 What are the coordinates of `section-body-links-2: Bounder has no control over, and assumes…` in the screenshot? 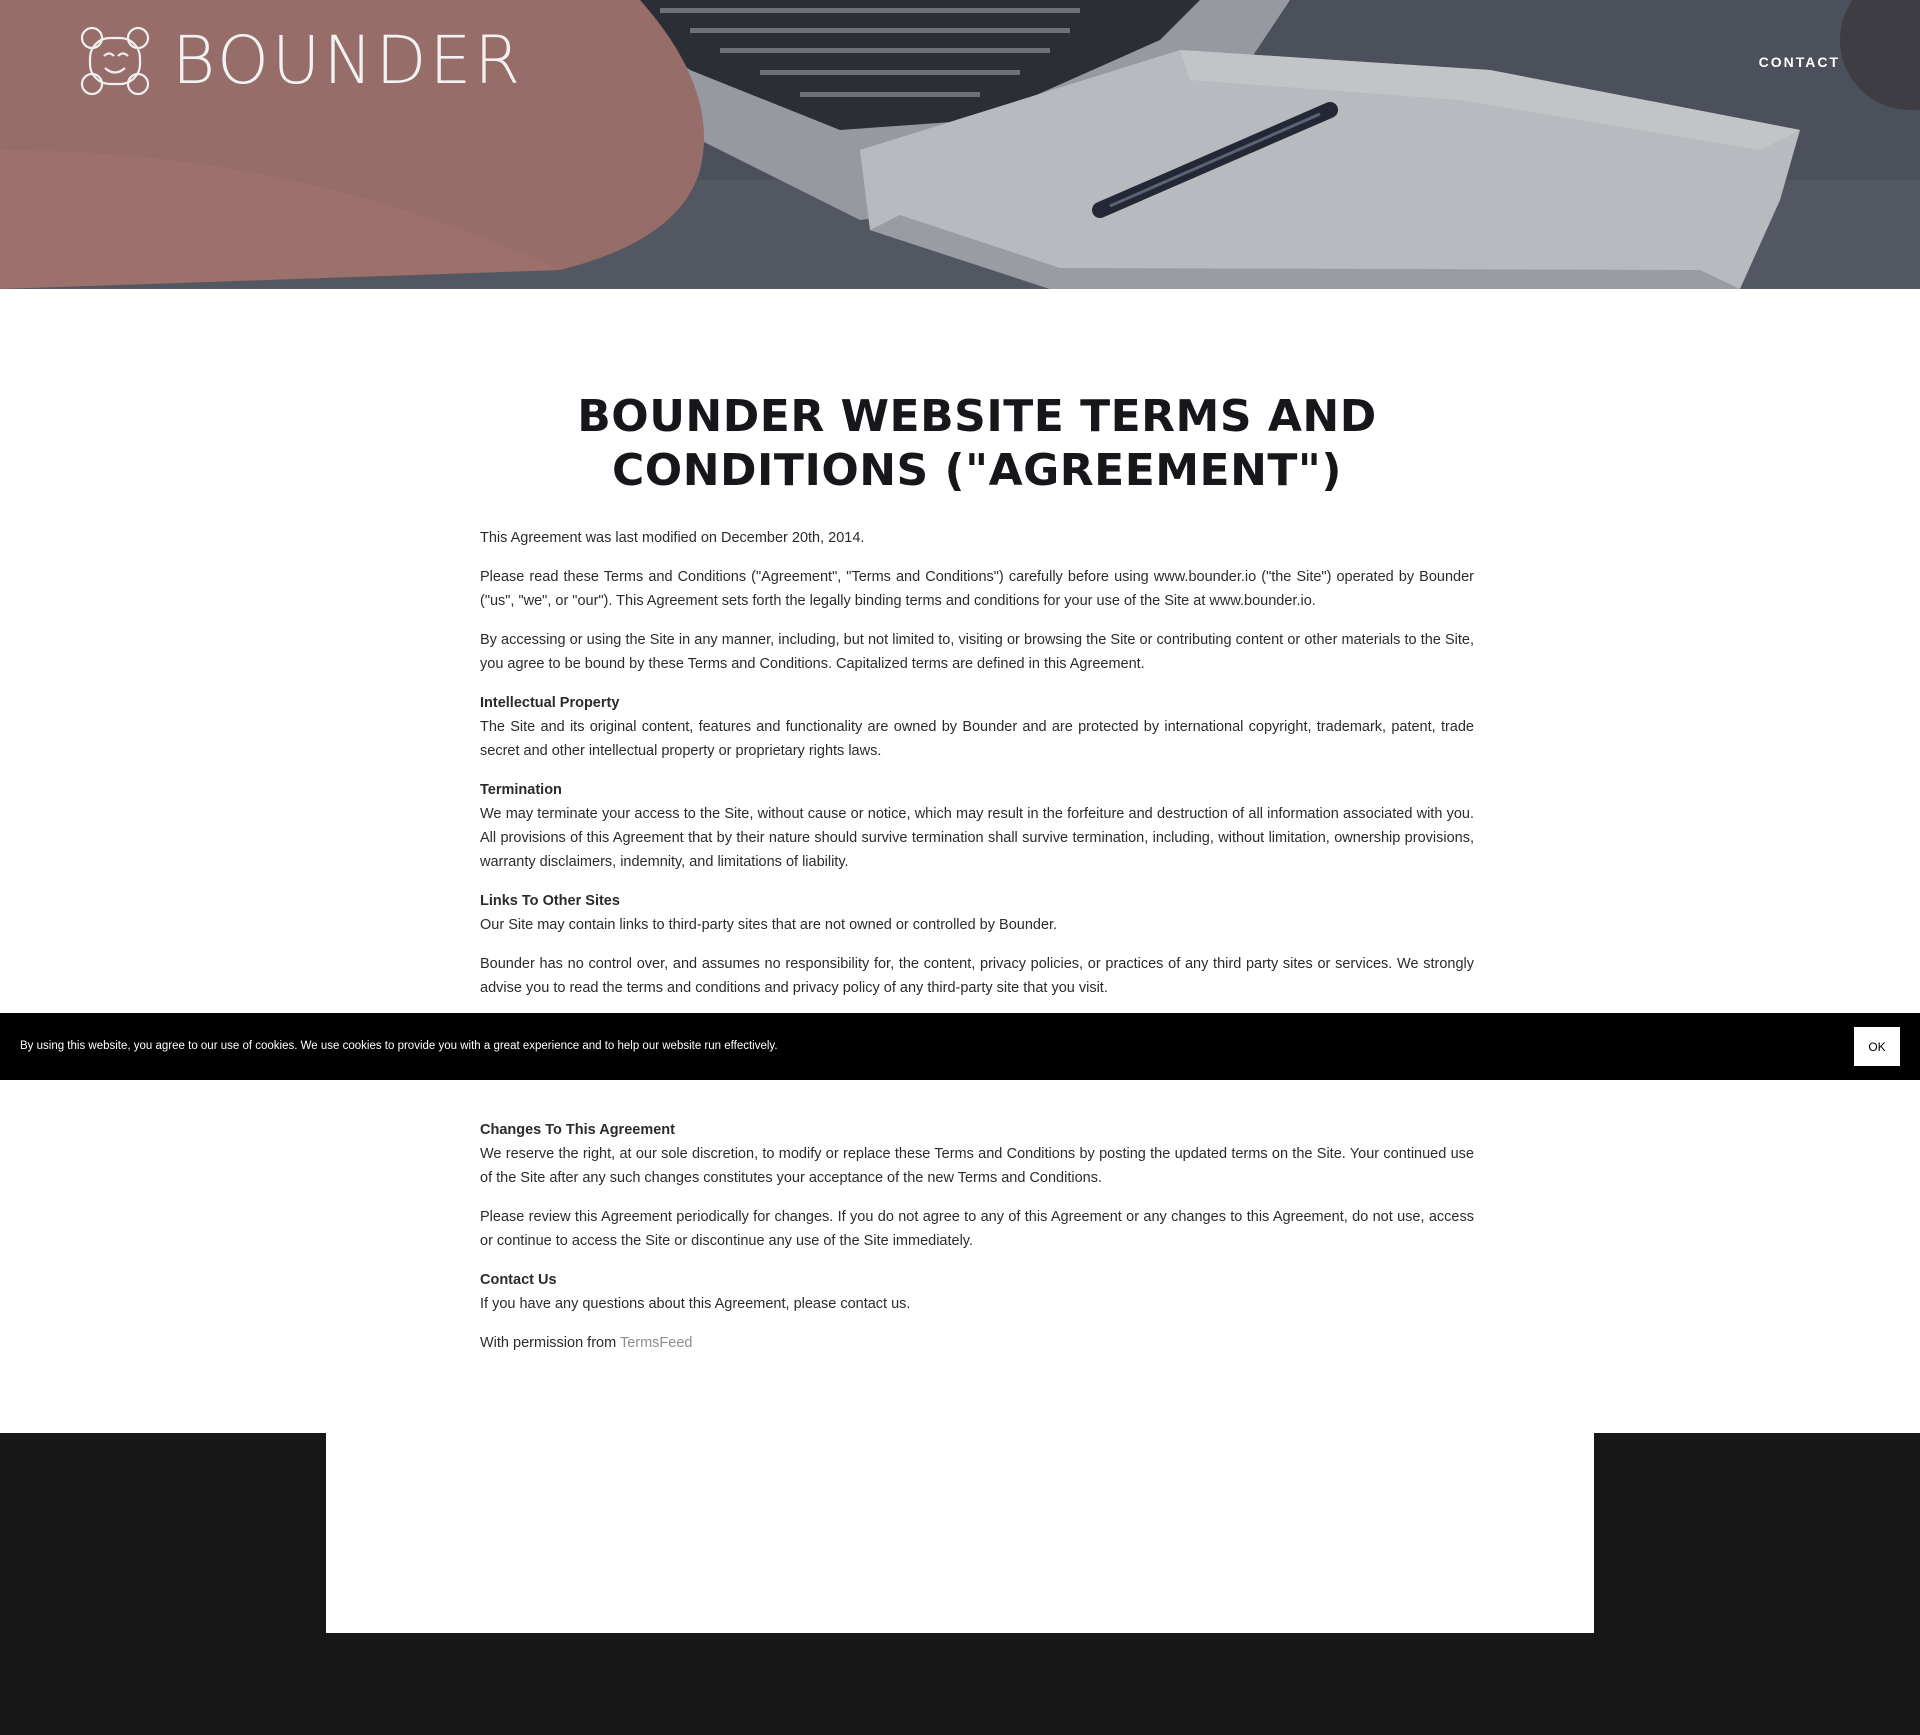 It's located at (977, 976).